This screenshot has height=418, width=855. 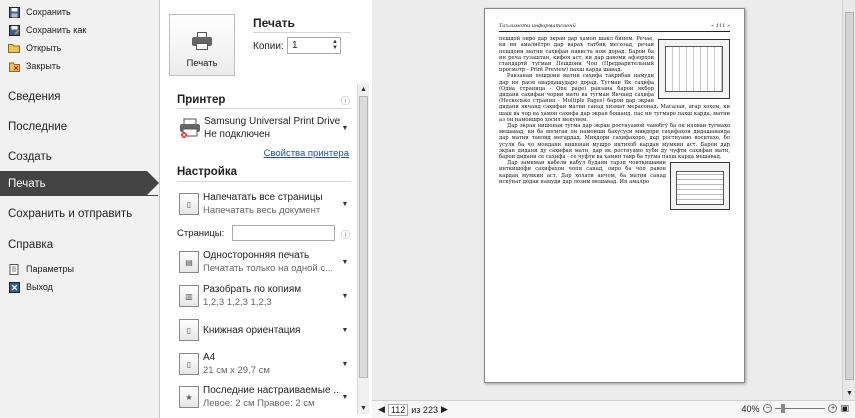 What do you see at coordinates (750, 409) in the screenshot?
I see `zoom-percent: 40%` at bounding box center [750, 409].